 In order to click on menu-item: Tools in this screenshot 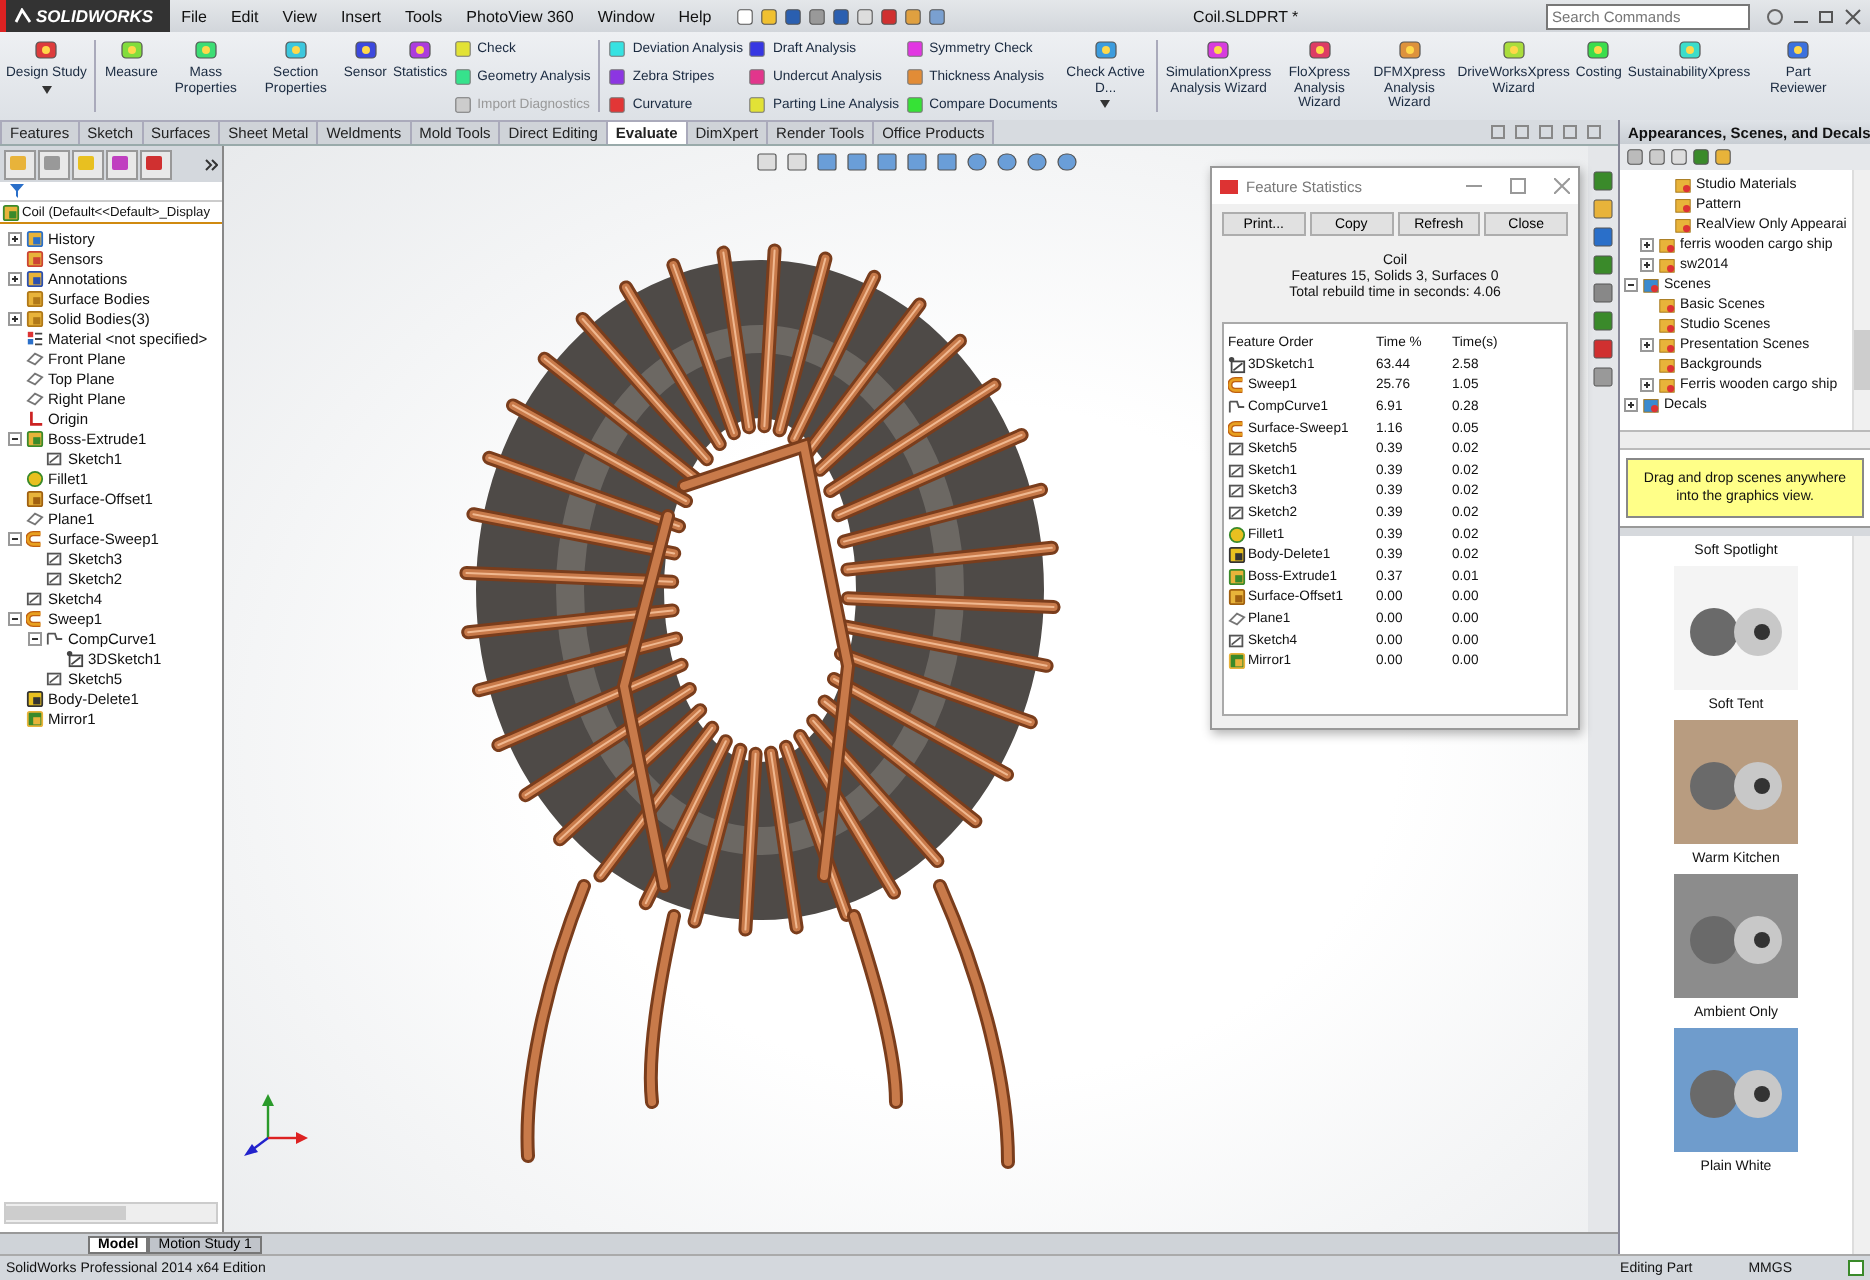, I will do `click(423, 16)`.